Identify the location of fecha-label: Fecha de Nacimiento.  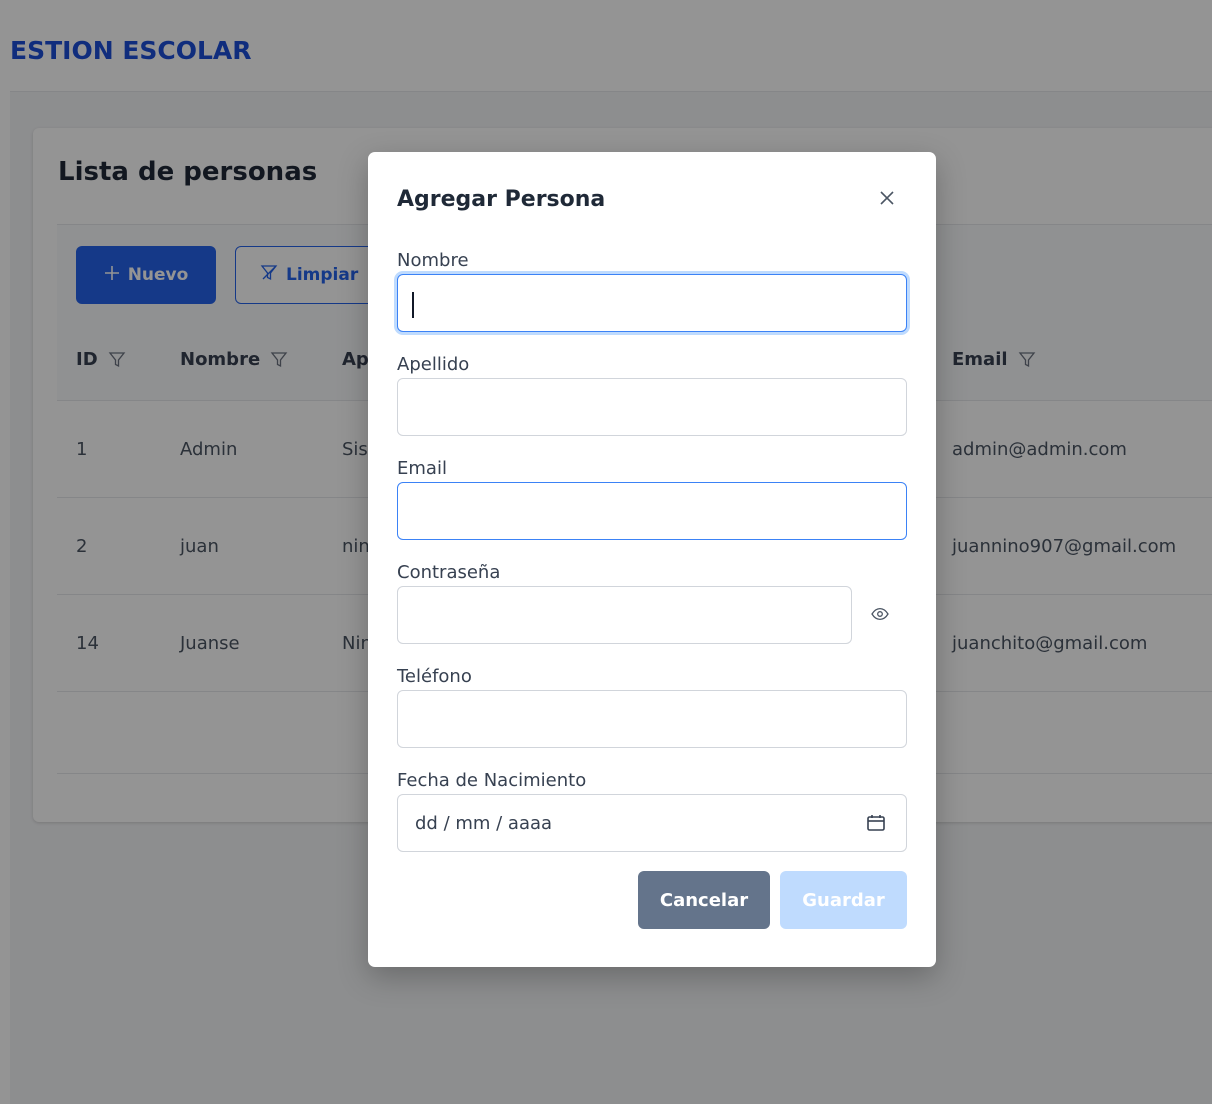
(492, 780).